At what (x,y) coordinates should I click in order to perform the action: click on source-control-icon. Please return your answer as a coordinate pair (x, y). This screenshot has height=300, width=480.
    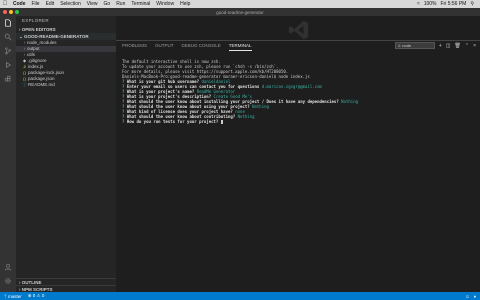
    Looking at the image, I should click on (8, 51).